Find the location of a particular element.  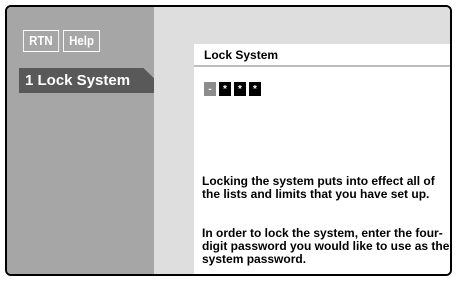

password-digit-3: * is located at coordinates (240, 89).